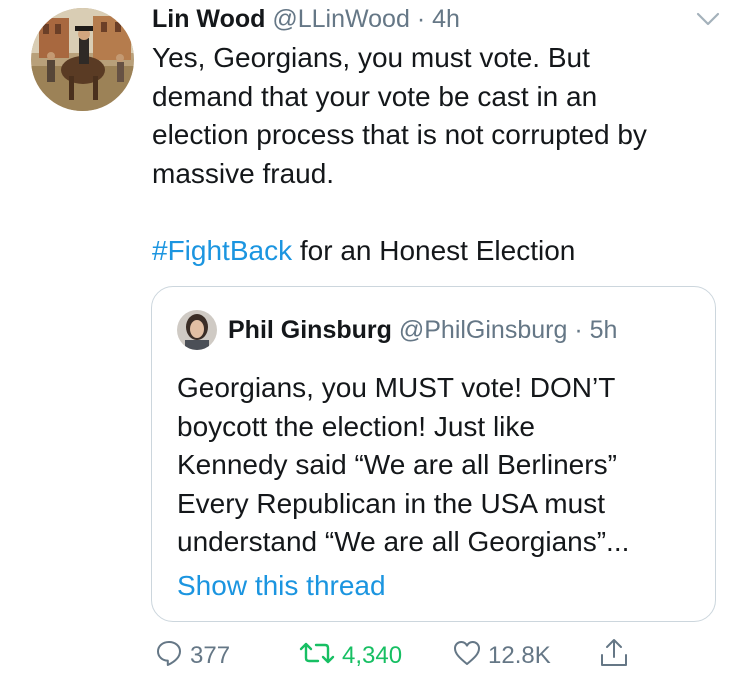 This screenshot has height=682, width=750. Describe the element at coordinates (375, 96) in the screenshot. I see `tweet-text-line: demand that your vote be cast in an` at that location.